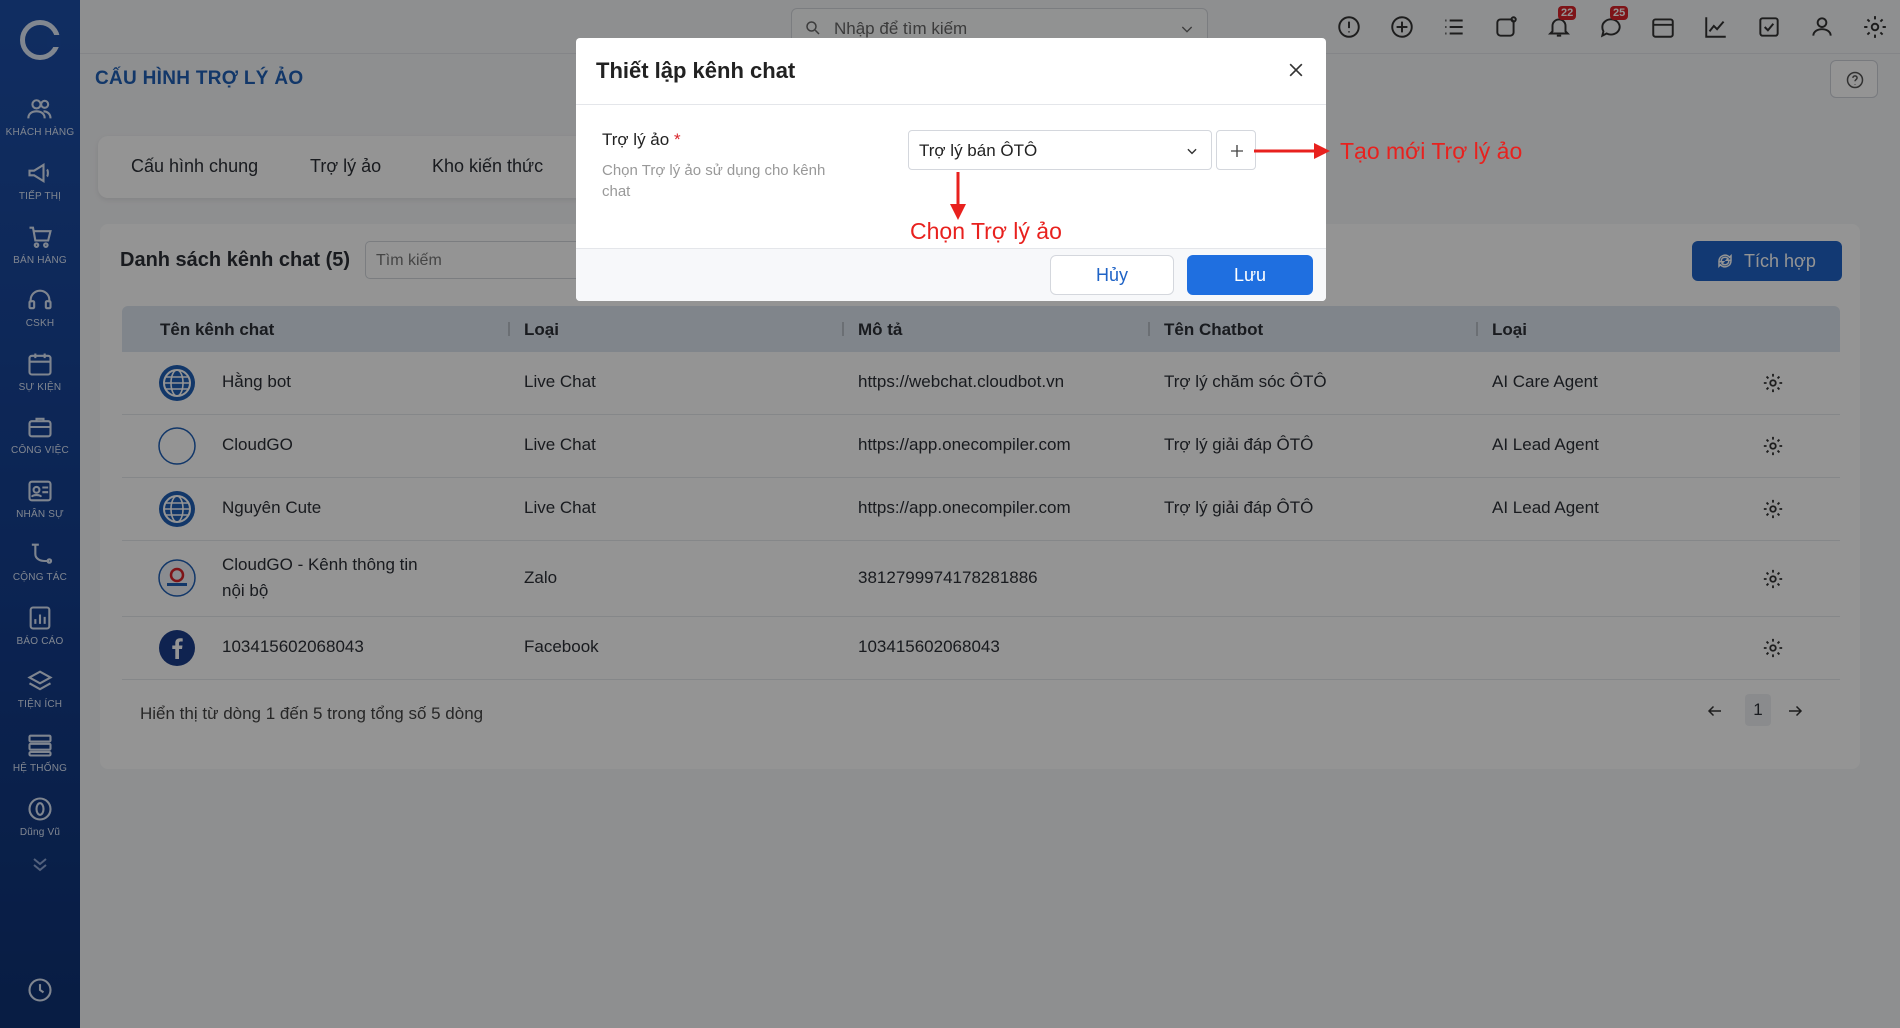  What do you see at coordinates (1192, 151) in the screenshot?
I see `chevron-down-icon` at bounding box center [1192, 151].